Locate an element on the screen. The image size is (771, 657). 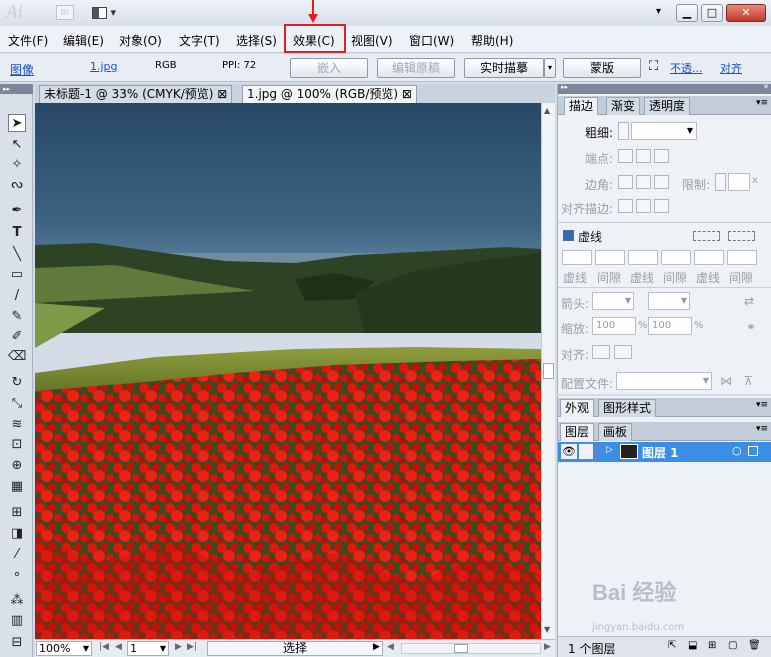
menu-edit: 编辑(E) is located at coordinates (83, 40).